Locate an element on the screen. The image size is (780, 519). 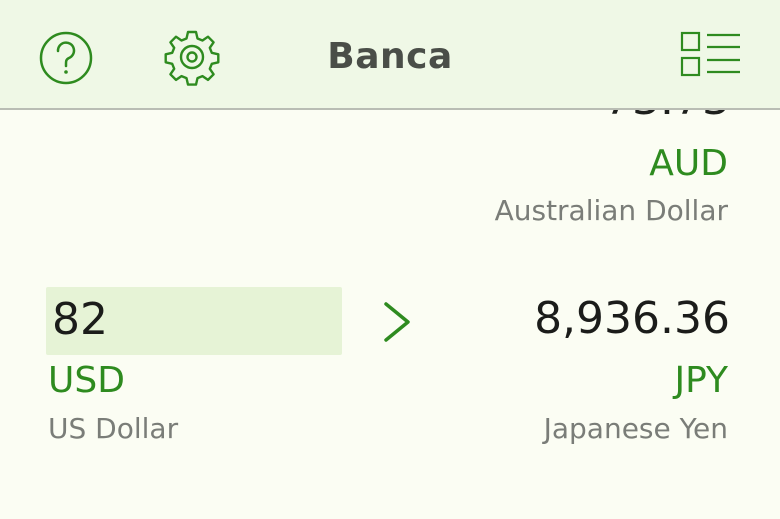
currency-code: AUD is located at coordinates (688, 163).